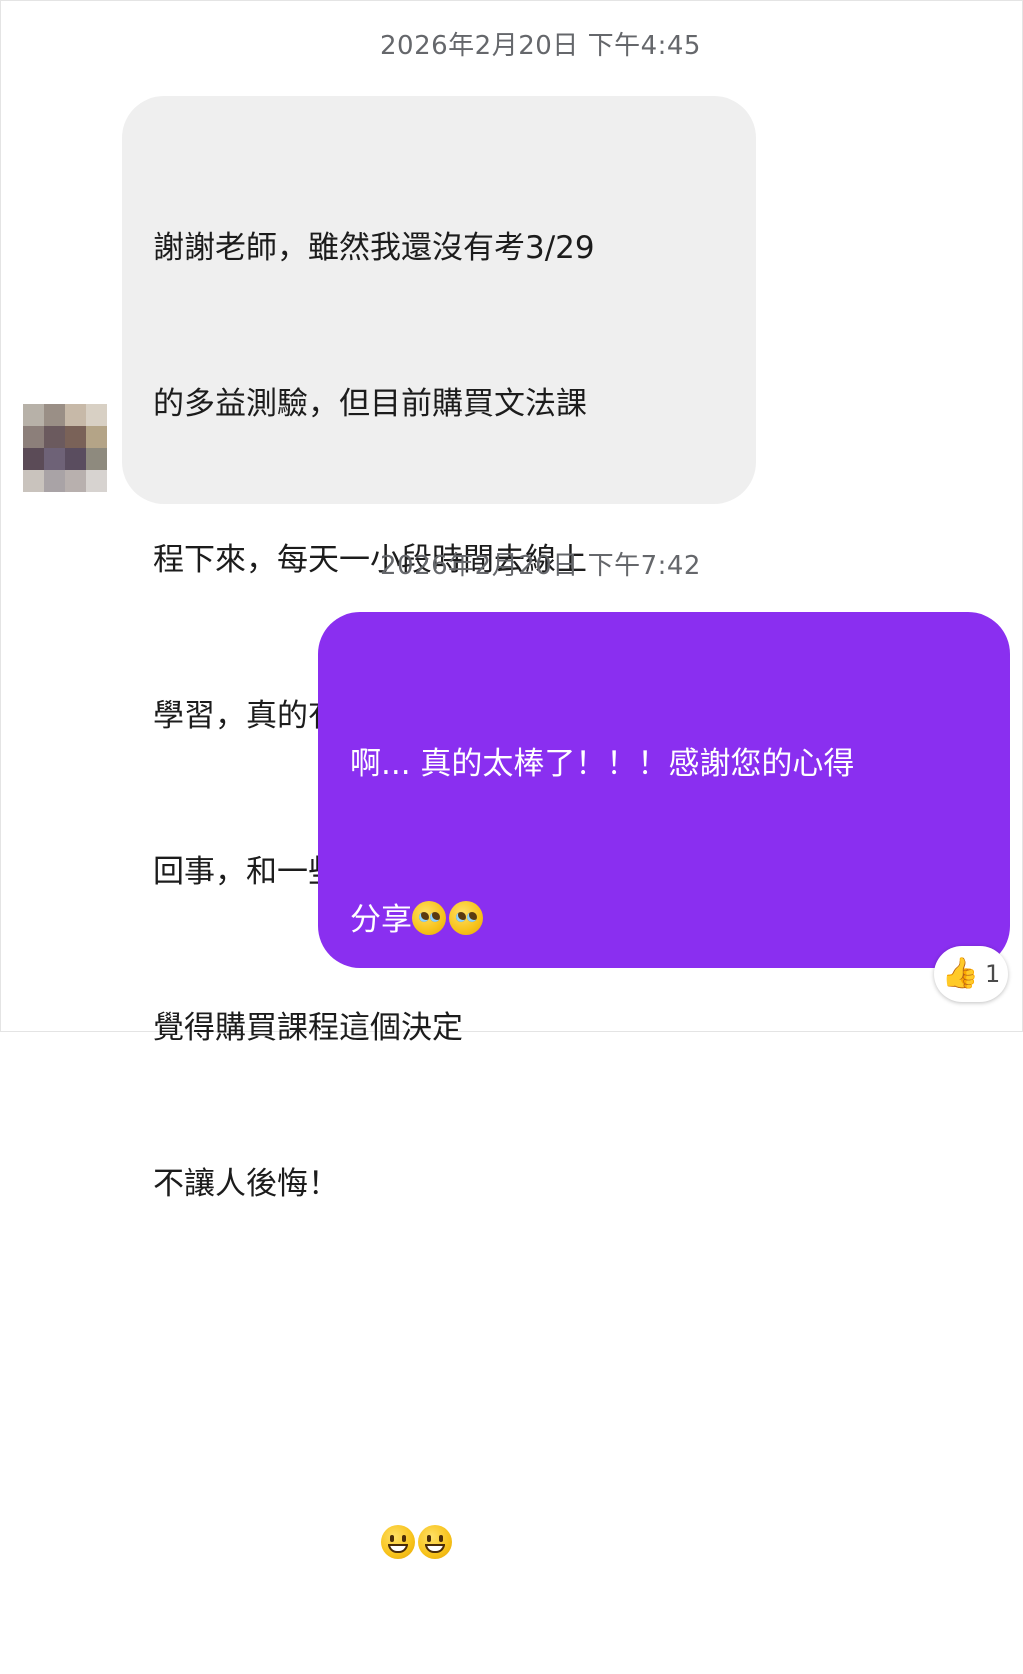 The image size is (1023, 1674). Describe the element at coordinates (597, 1076) in the screenshot. I see `message-line: 您的聽力已經有400，現在對文法也` at that location.